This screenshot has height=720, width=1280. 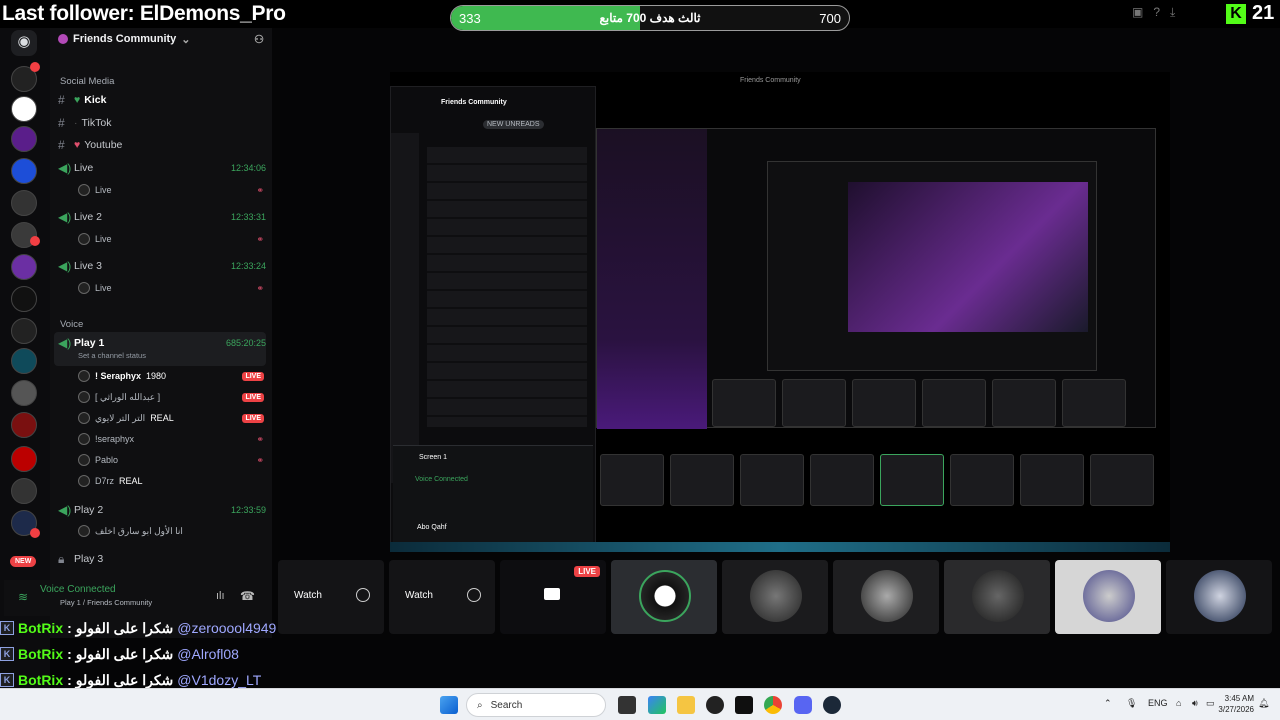 What do you see at coordinates (744, 705) in the screenshot?
I see `terminal-icon` at bounding box center [744, 705].